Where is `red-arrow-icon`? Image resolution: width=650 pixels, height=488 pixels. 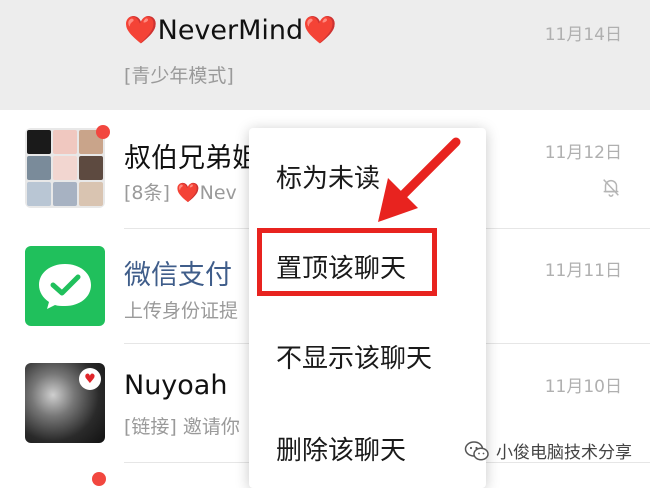
red-arrow-icon is located at coordinates (419, 179).